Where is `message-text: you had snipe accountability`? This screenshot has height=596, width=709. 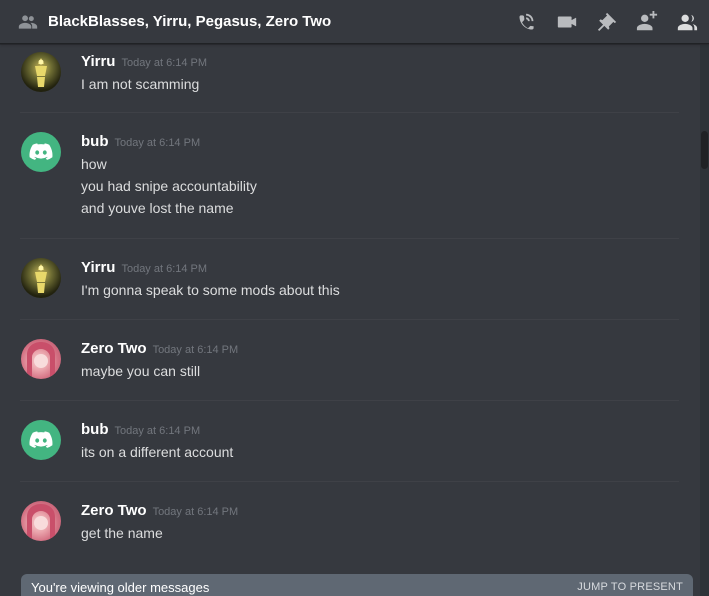
message-text: you had snipe accountability is located at coordinates (169, 186).